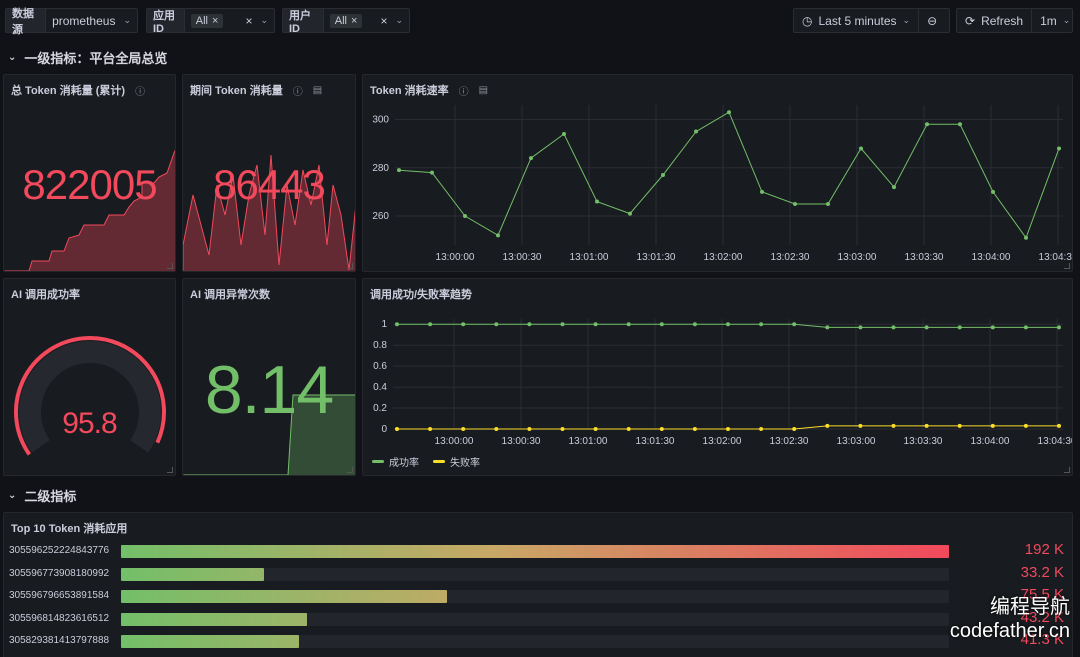 This screenshot has height=657, width=1080. What do you see at coordinates (59, 595) in the screenshot?
I see `bar-label: 305596796653891584` at bounding box center [59, 595].